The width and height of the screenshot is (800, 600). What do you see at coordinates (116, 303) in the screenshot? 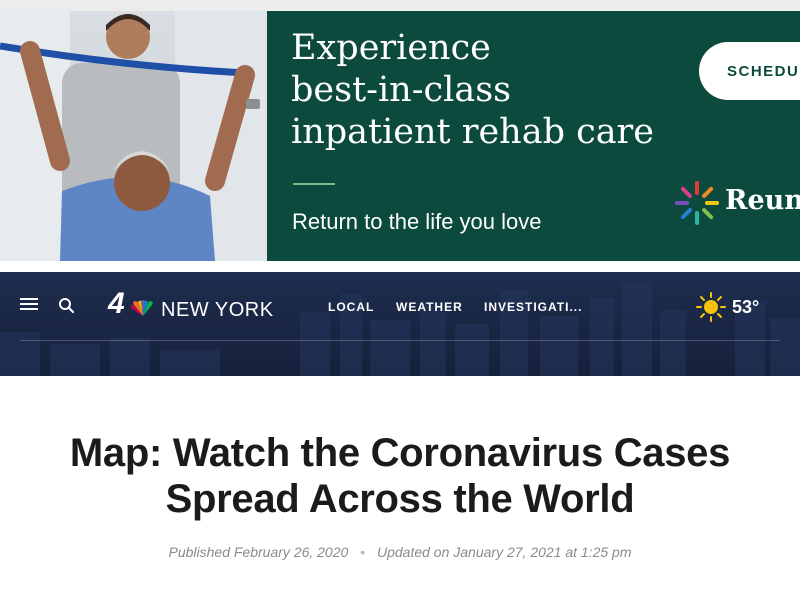
I see `logo-channel-number: 4` at bounding box center [116, 303].